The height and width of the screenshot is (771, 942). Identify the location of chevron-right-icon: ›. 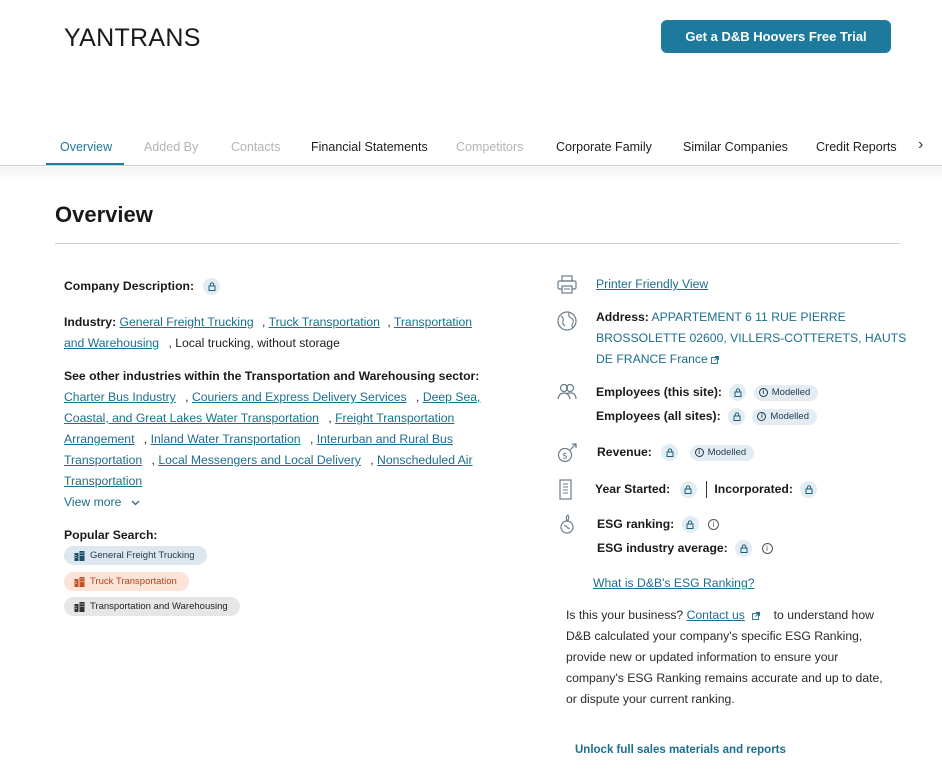
(920, 145).